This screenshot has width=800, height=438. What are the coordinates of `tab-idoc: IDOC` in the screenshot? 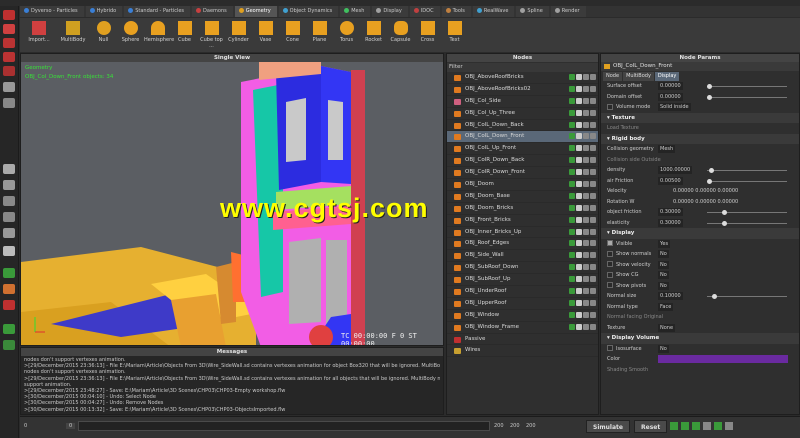 It's located at (424, 11).